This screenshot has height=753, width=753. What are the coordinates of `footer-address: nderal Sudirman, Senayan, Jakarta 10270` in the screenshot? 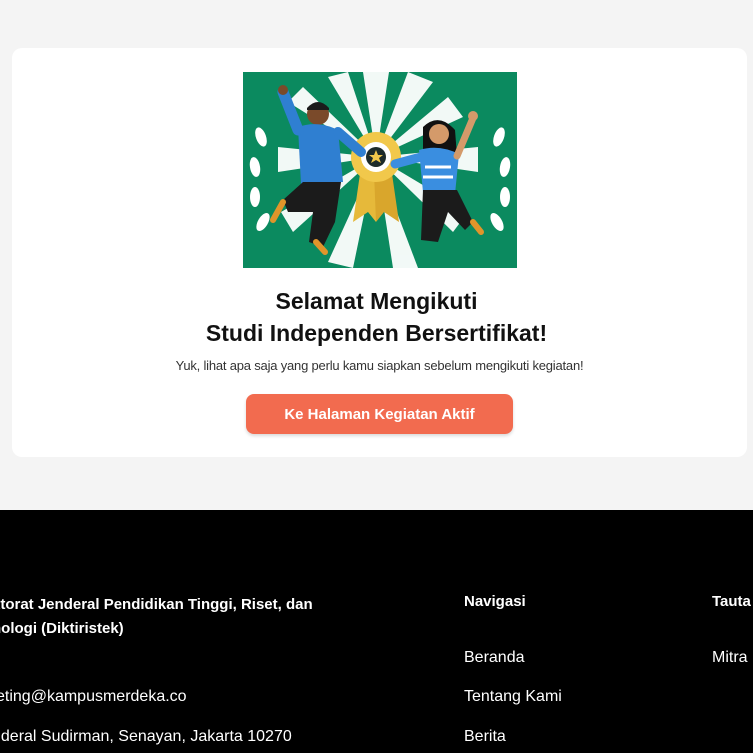 It's located at (146, 736).